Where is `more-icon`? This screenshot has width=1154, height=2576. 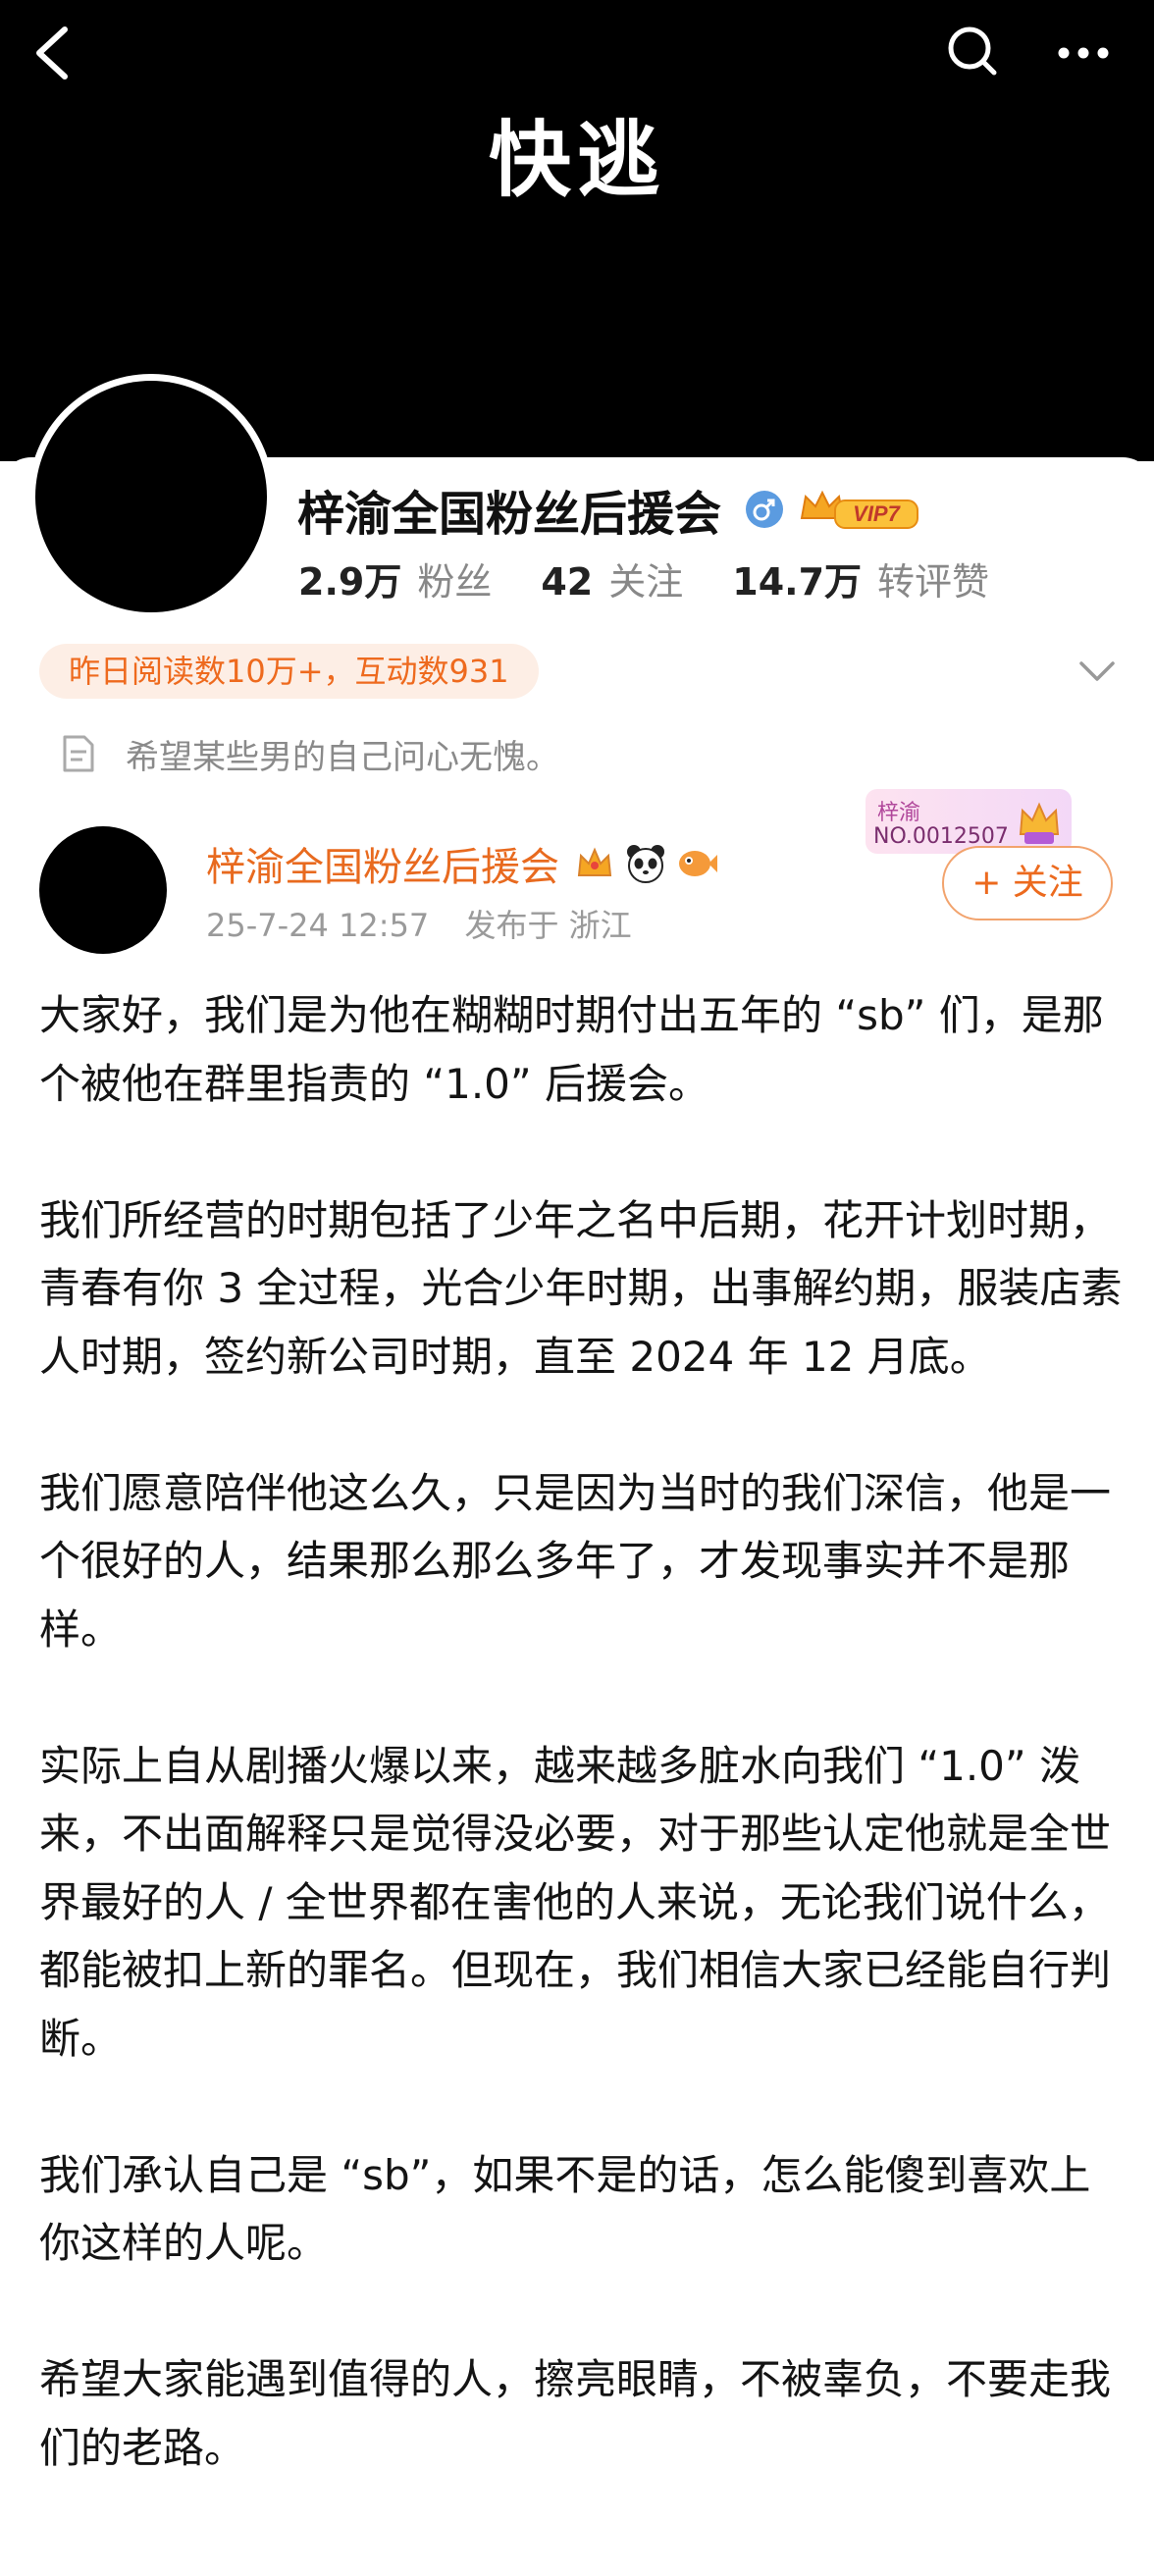
more-icon is located at coordinates (1085, 52).